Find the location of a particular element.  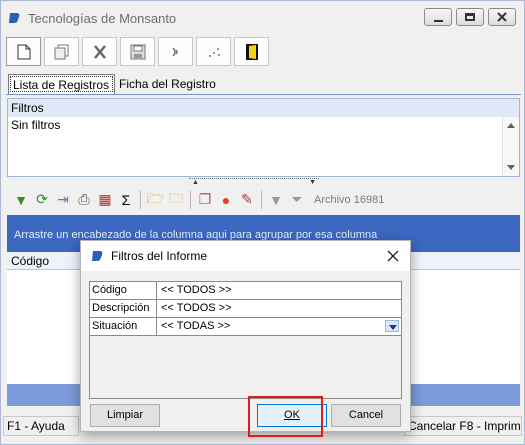

arrow-down-icon: ▼ is located at coordinates (276, 200).